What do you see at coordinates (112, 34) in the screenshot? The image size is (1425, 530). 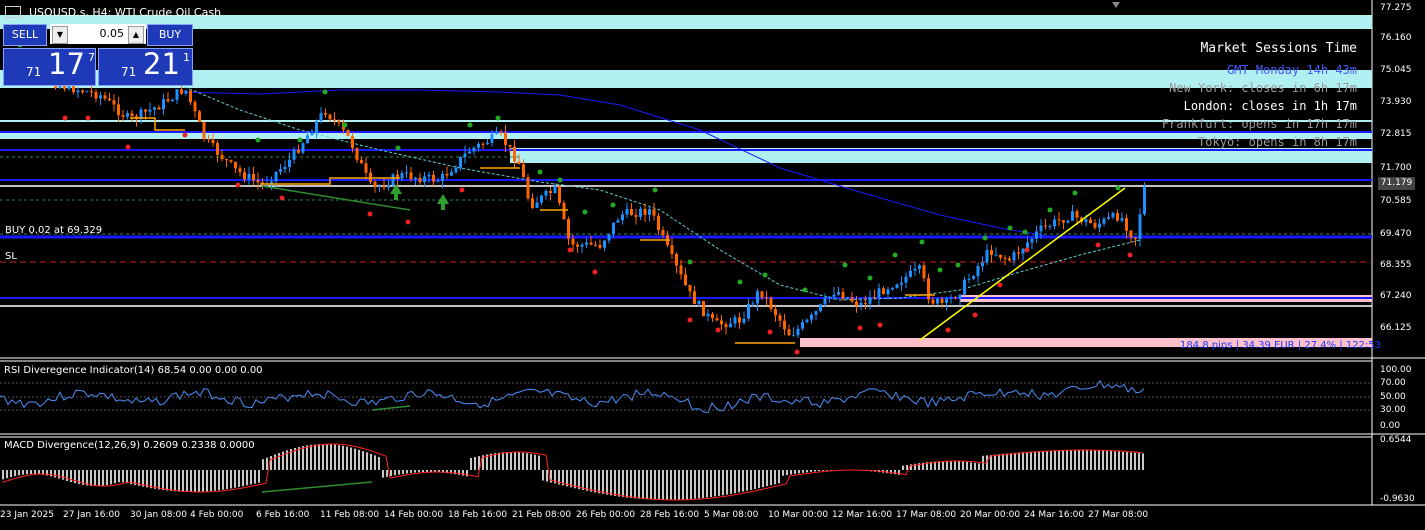 I see `lot-value: 0.05` at bounding box center [112, 34].